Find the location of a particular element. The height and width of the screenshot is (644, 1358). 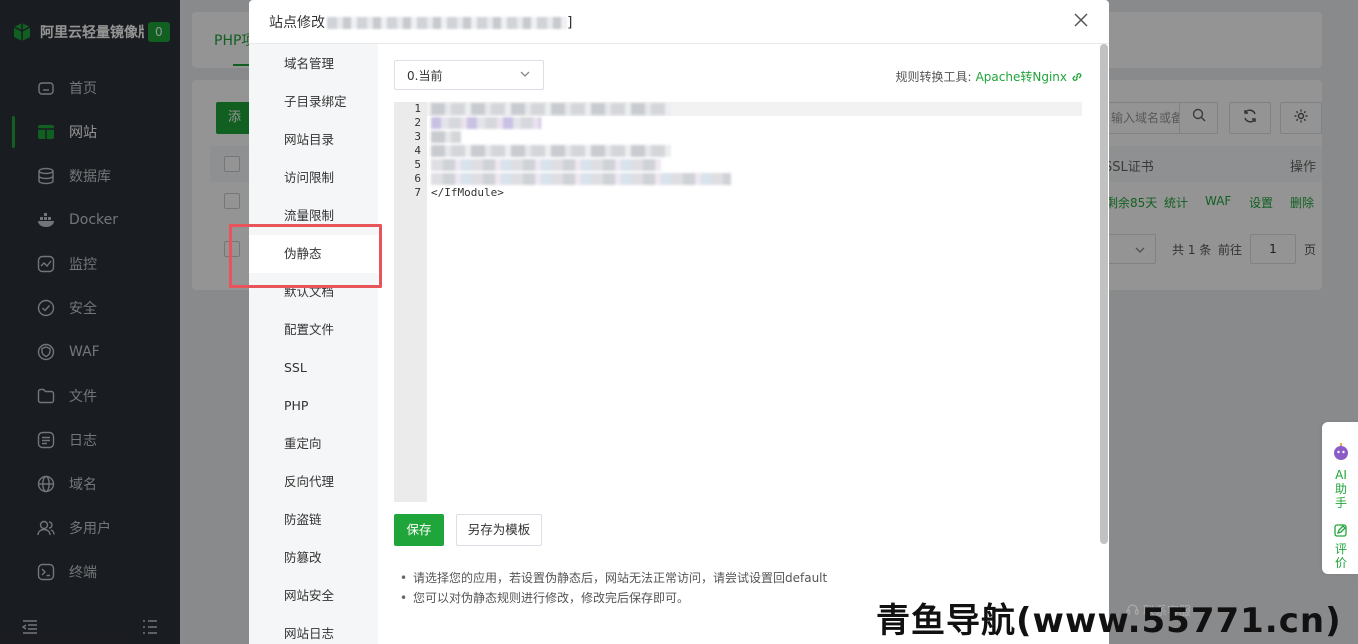

menu-site-logs: 网站日志 is located at coordinates (313, 629).